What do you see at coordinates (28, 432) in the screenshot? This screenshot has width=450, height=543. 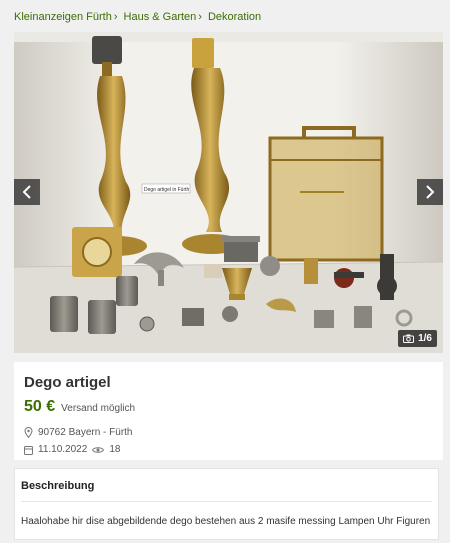 I see `location-pin-icon` at bounding box center [28, 432].